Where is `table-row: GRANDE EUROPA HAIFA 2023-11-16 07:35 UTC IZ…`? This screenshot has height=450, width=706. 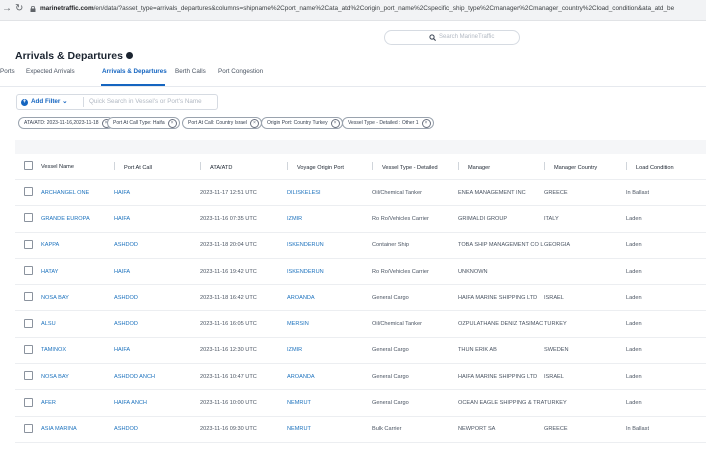
table-row: GRANDE EUROPA HAIFA 2023-11-16 07:35 UTC IZ… is located at coordinates (360, 219).